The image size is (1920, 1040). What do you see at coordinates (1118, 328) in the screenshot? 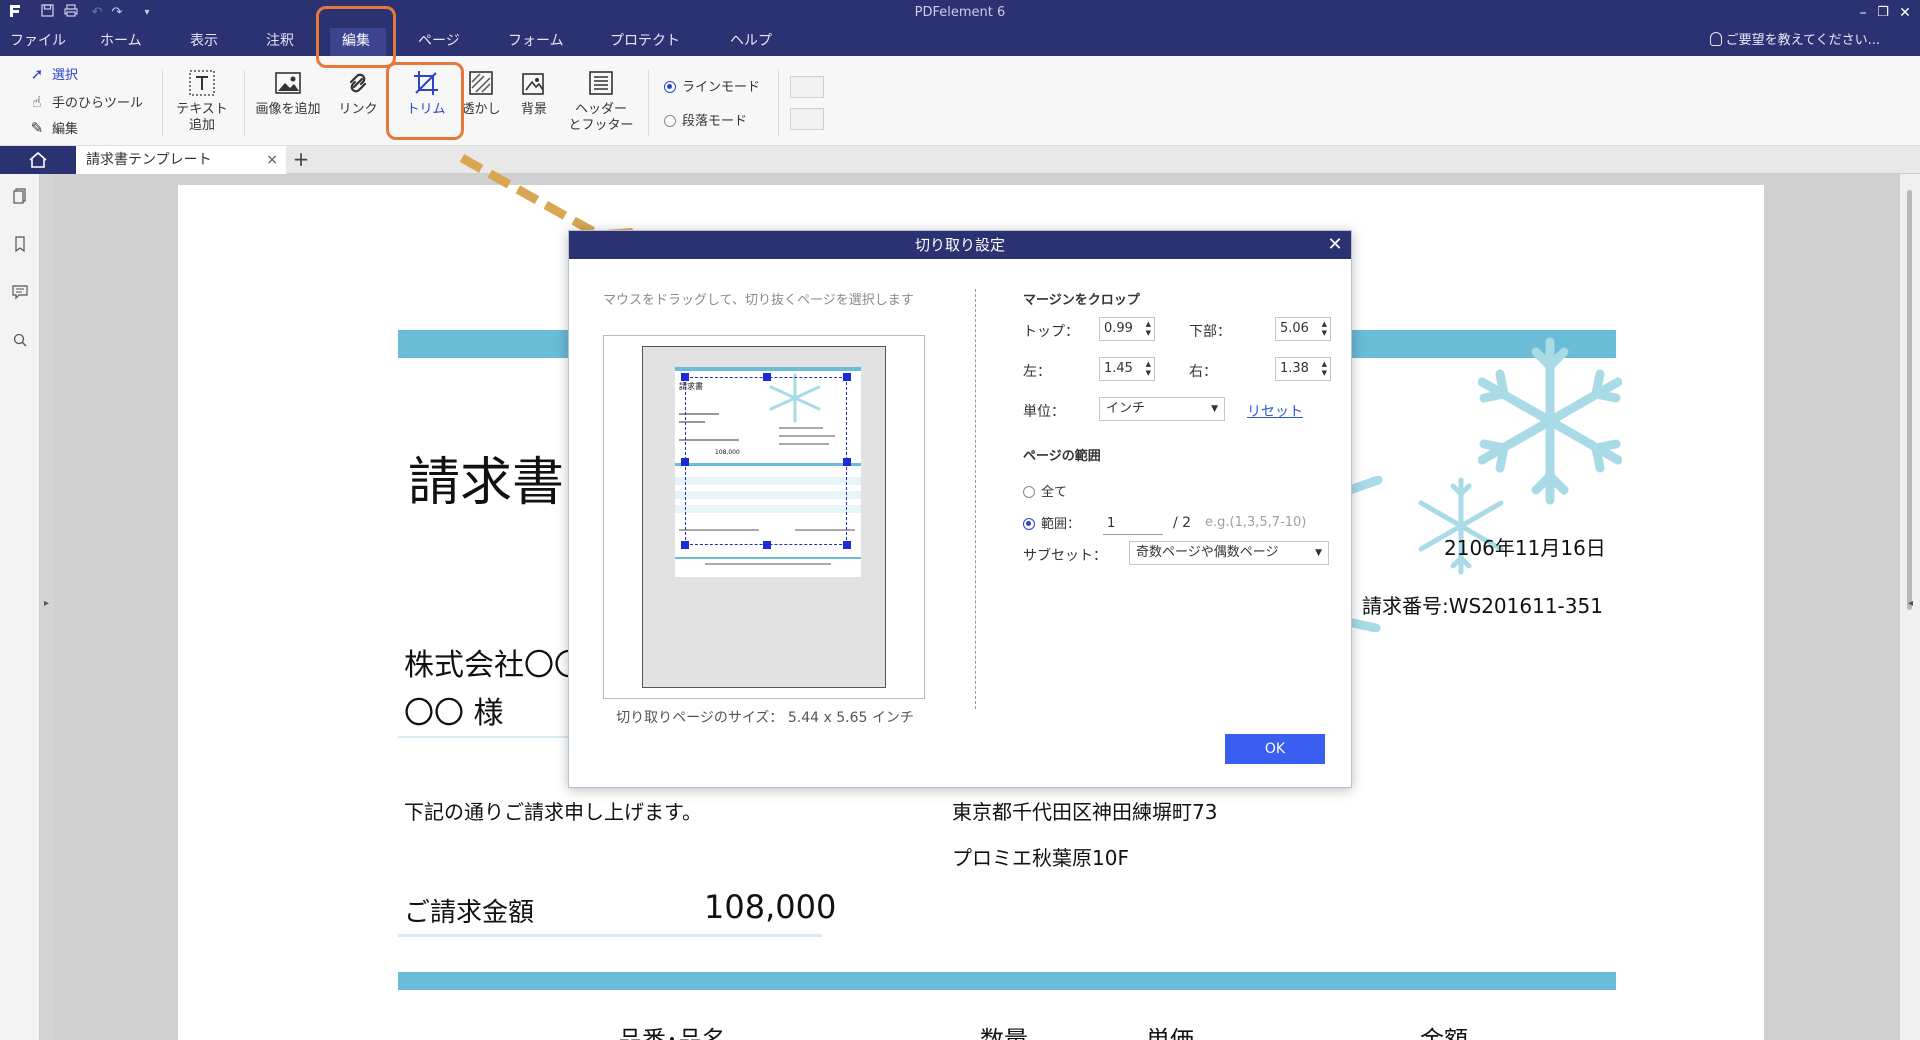
I see `top-margin-value: 0.99` at bounding box center [1118, 328].